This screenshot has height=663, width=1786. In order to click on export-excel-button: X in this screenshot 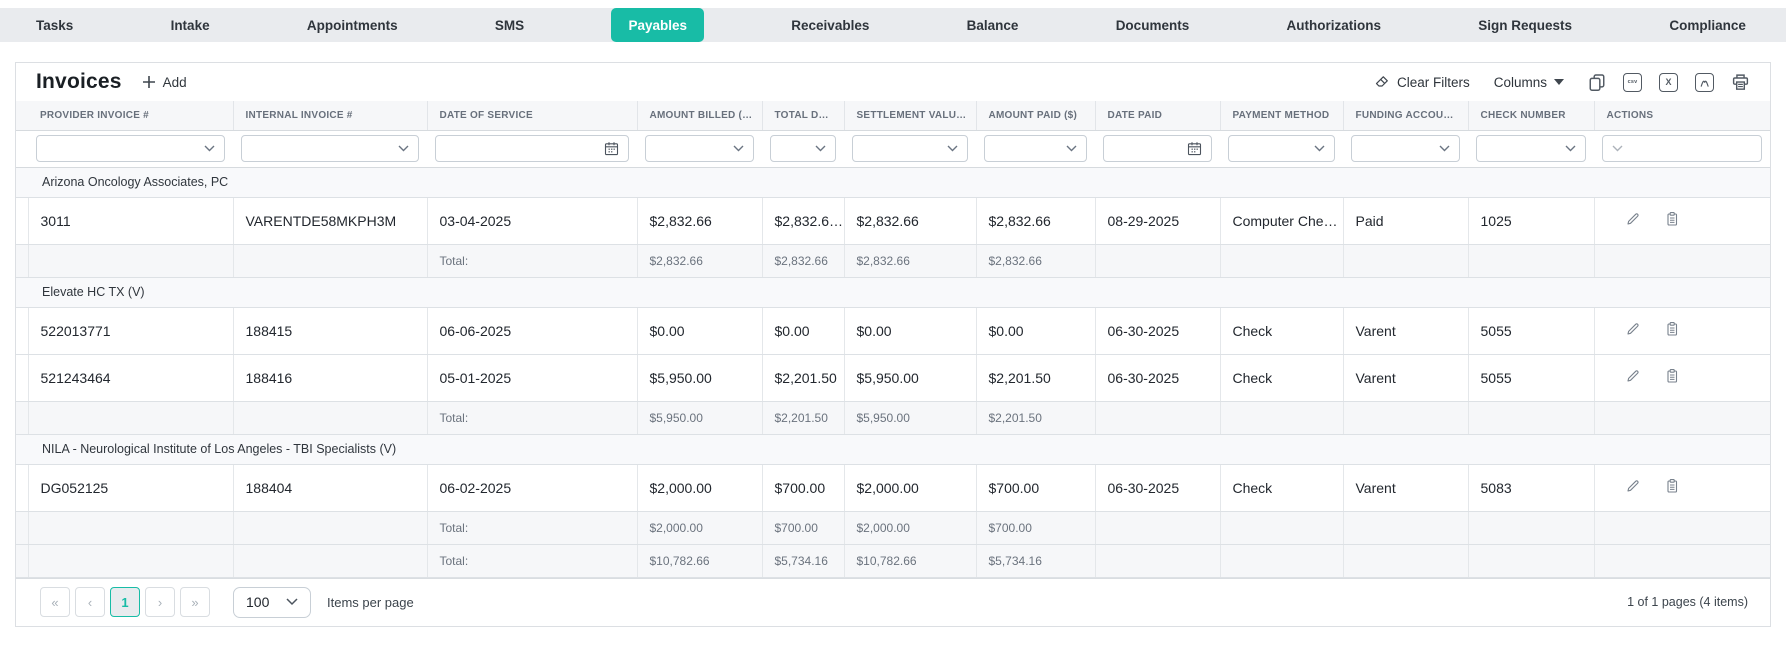, I will do `click(1668, 82)`.